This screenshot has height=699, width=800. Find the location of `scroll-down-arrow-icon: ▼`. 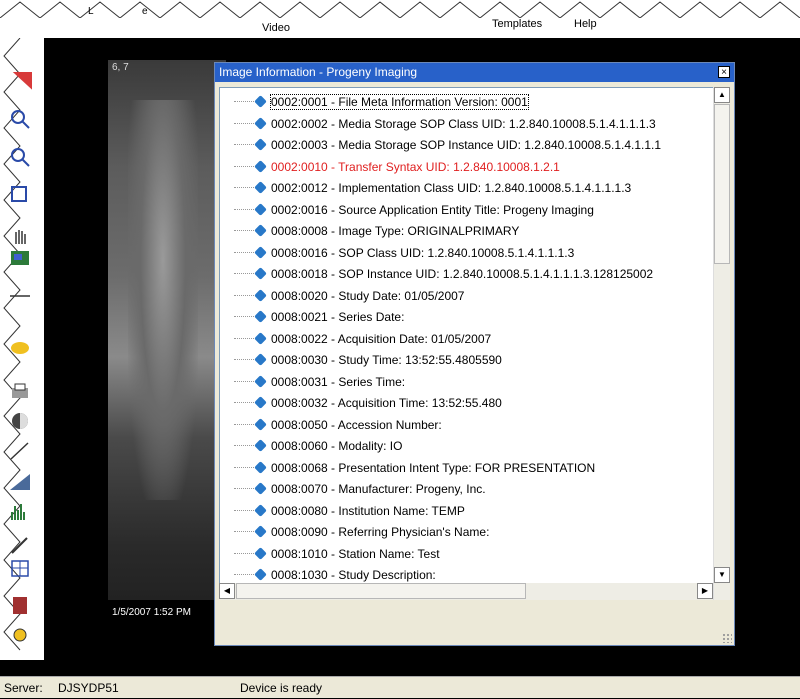

scroll-down-arrow-icon: ▼ is located at coordinates (722, 575).